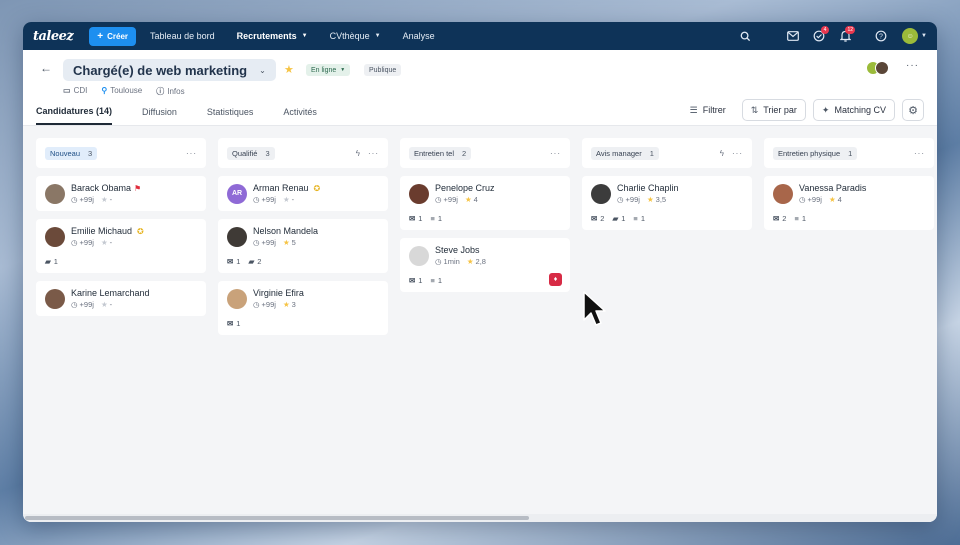 The width and height of the screenshot is (960, 545). What do you see at coordinates (74, 112) in the screenshot?
I see `tab-applications: Candidatures (14)` at bounding box center [74, 112].